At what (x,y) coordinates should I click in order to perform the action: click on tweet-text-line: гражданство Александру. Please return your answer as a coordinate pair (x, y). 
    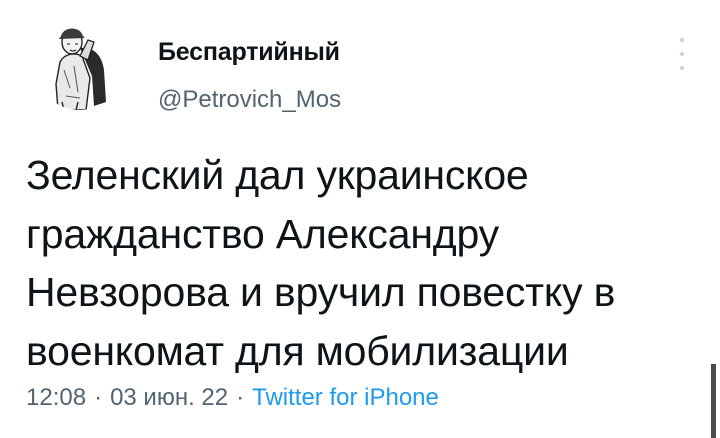
    Looking at the image, I should click on (262, 233).